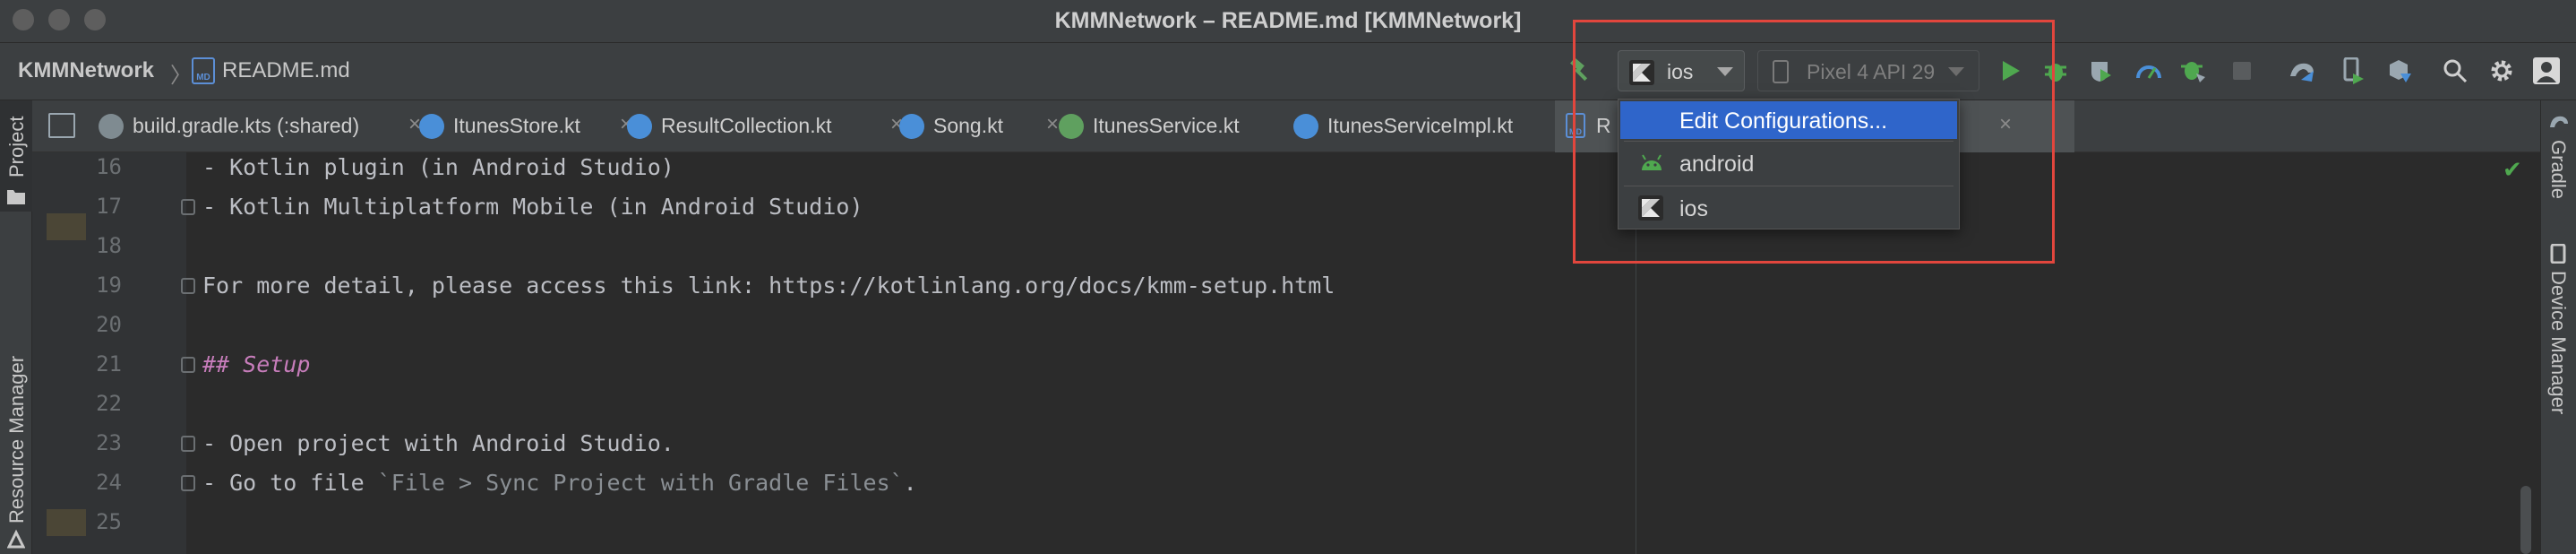  Describe the element at coordinates (1177, 411) in the screenshot. I see `code-line: 22` at that location.